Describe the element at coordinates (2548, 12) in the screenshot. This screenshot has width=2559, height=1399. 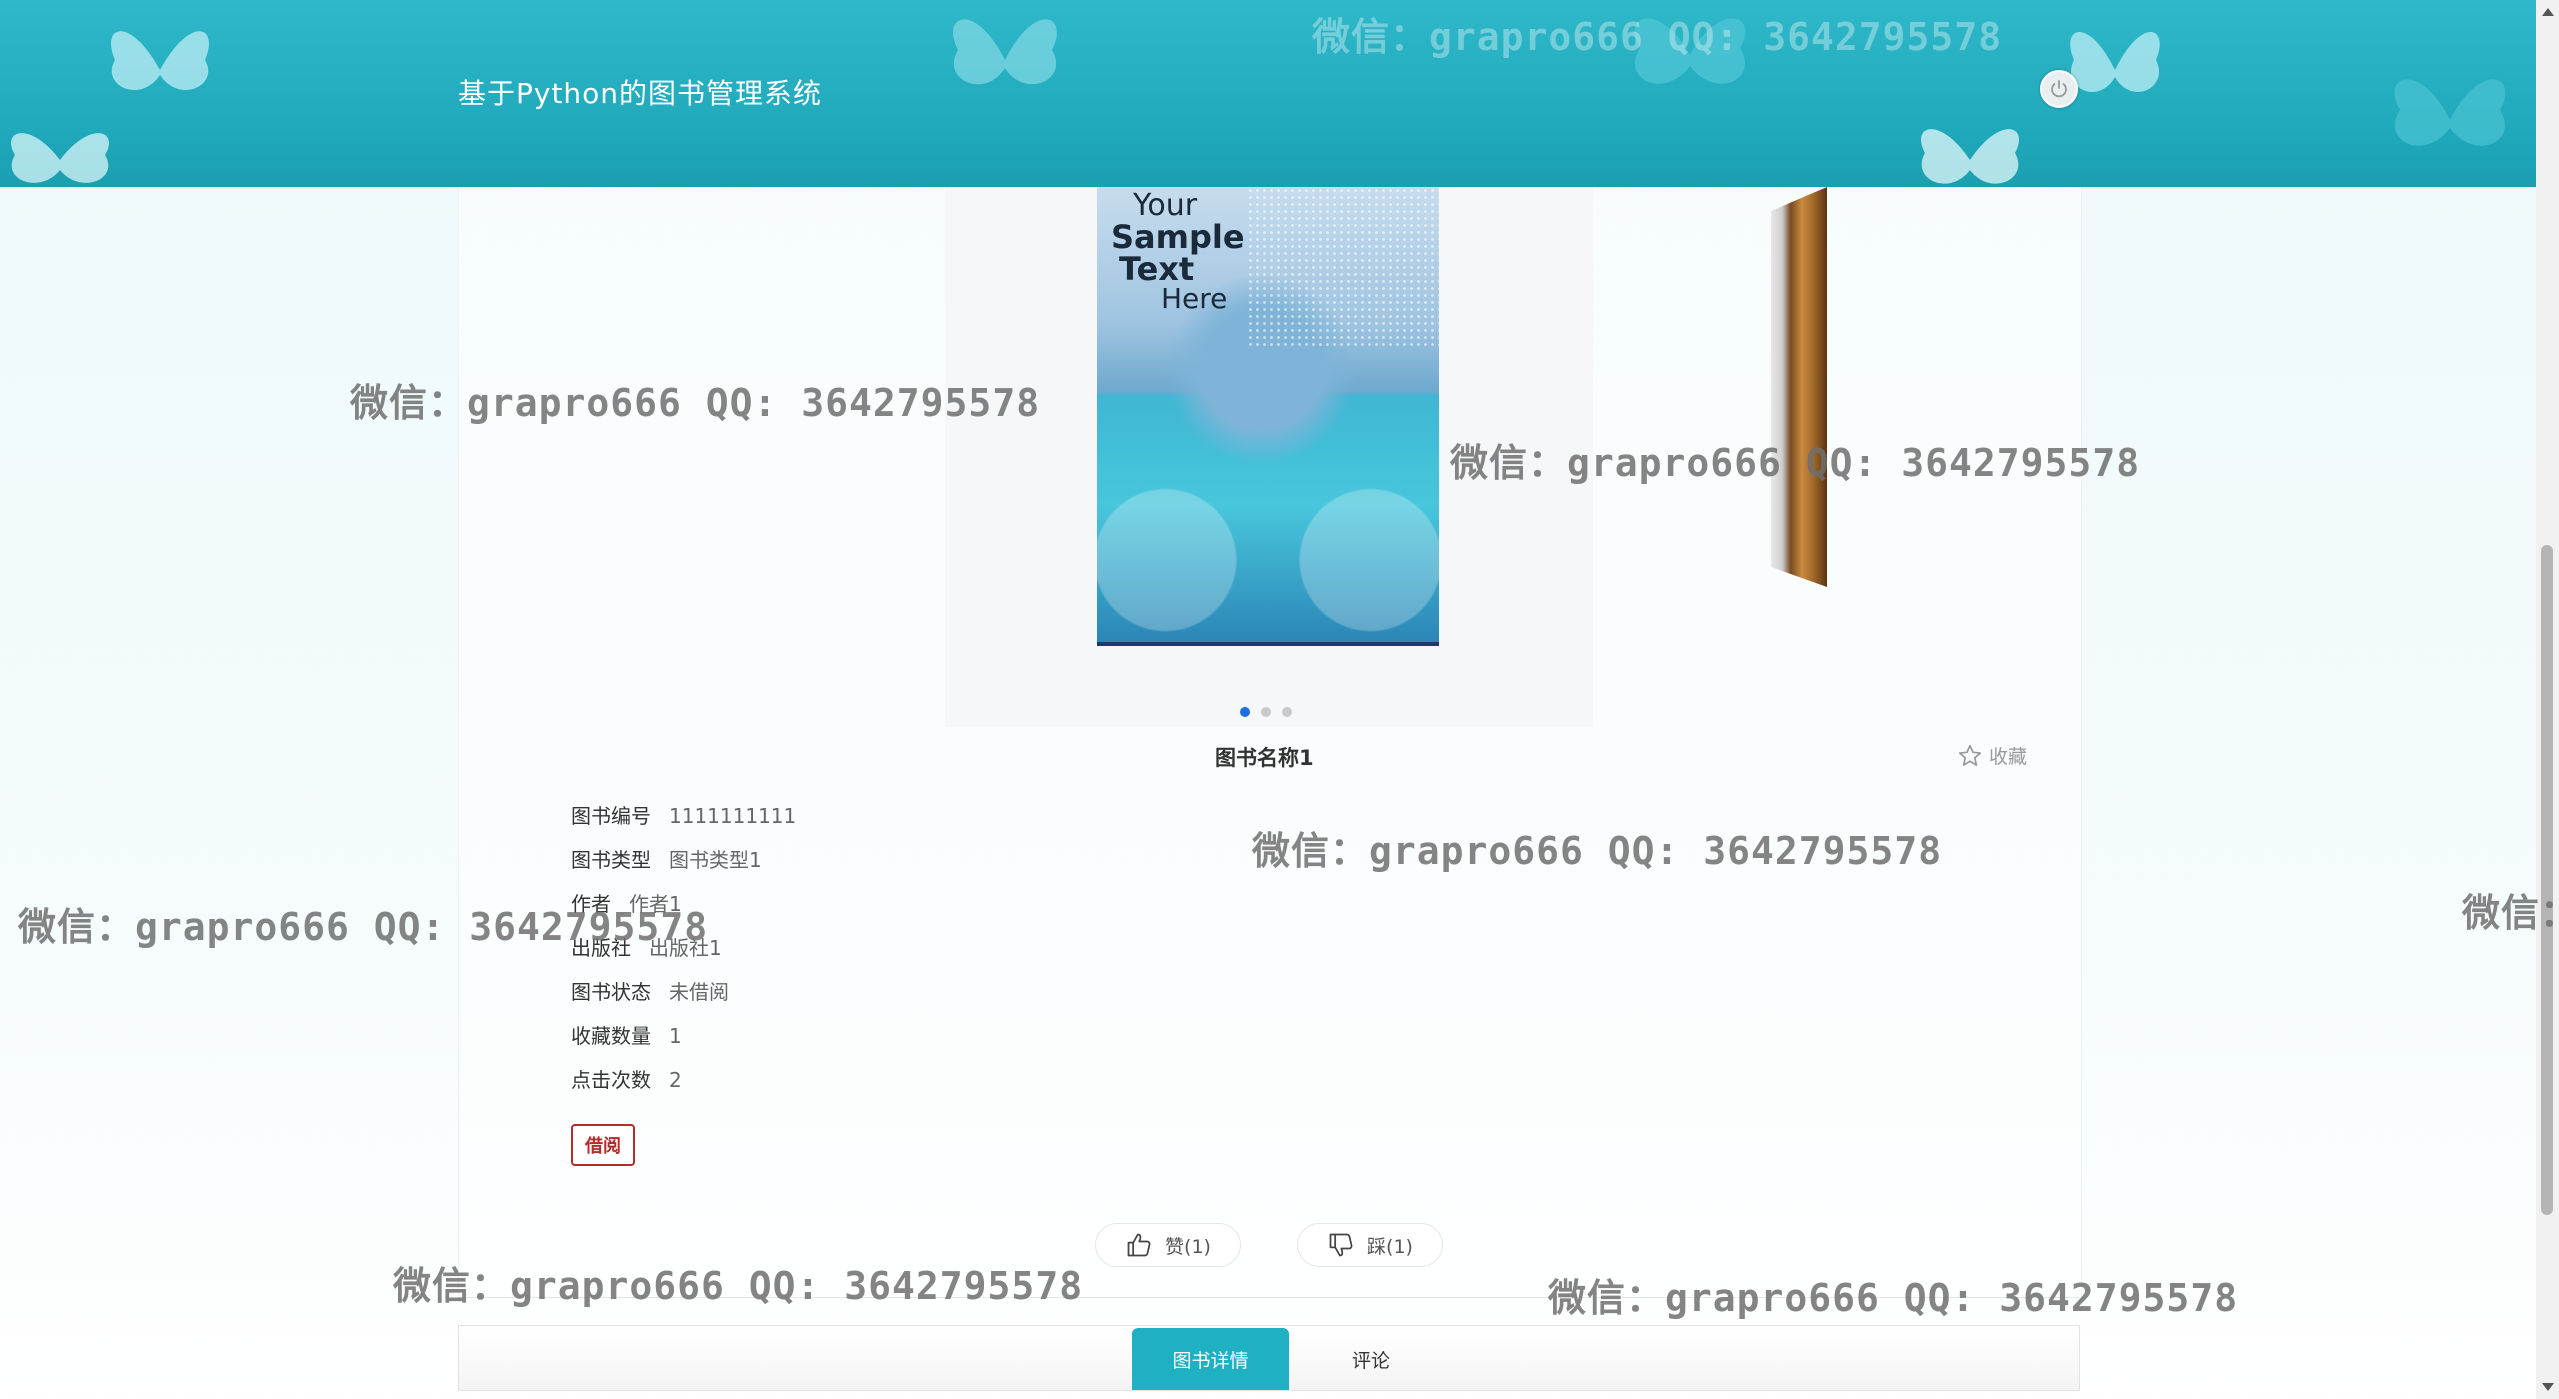
I see `scroll-up-arrow` at that location.